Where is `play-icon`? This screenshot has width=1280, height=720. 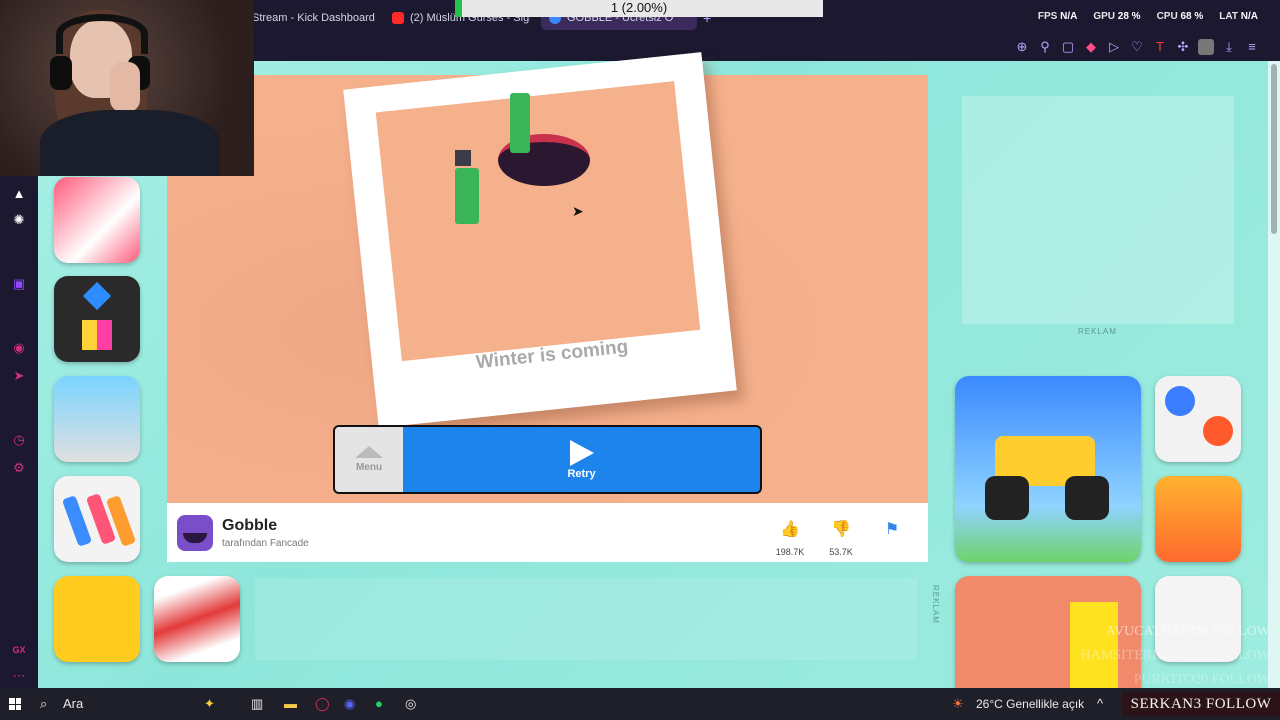 play-icon is located at coordinates (581, 452).